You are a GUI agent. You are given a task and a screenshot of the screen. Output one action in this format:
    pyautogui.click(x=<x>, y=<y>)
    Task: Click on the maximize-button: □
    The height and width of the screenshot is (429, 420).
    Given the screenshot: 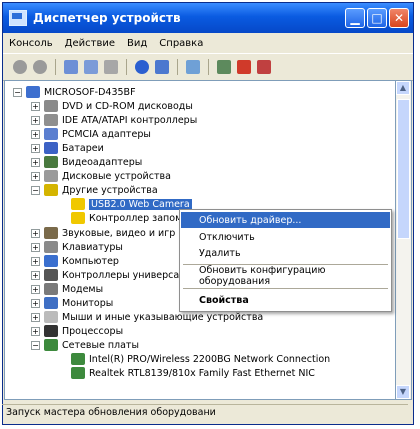 What is the action you would take?
    pyautogui.click(x=377, y=18)
    